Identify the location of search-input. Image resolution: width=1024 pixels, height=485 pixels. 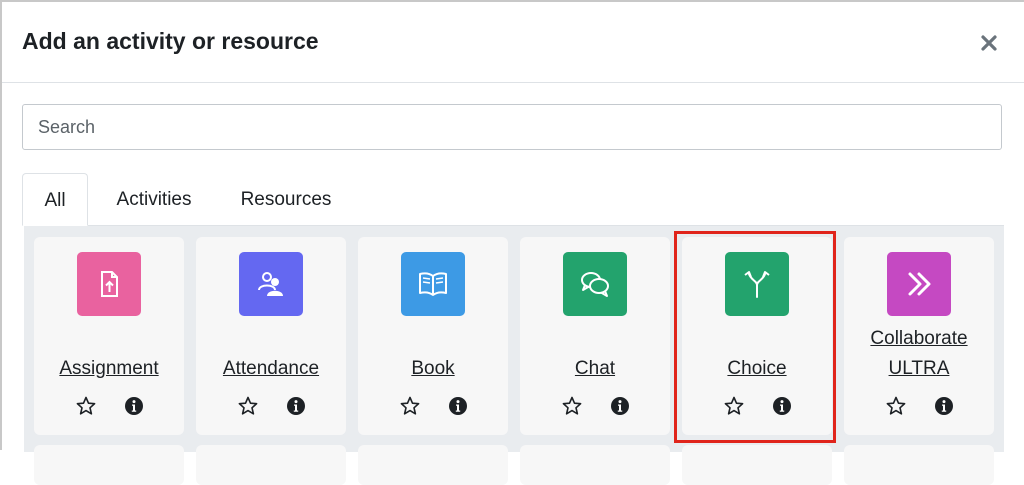
(512, 127).